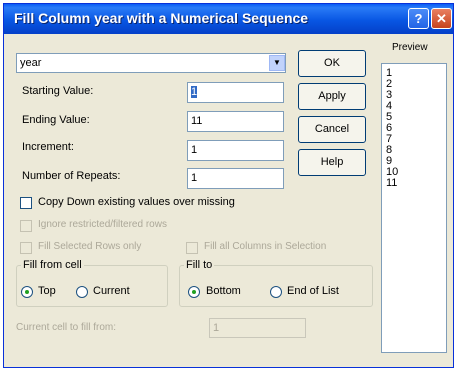 The image size is (457, 371). Describe the element at coordinates (26, 248) in the screenshot. I see `fill-selected-rows-checkbox` at that location.